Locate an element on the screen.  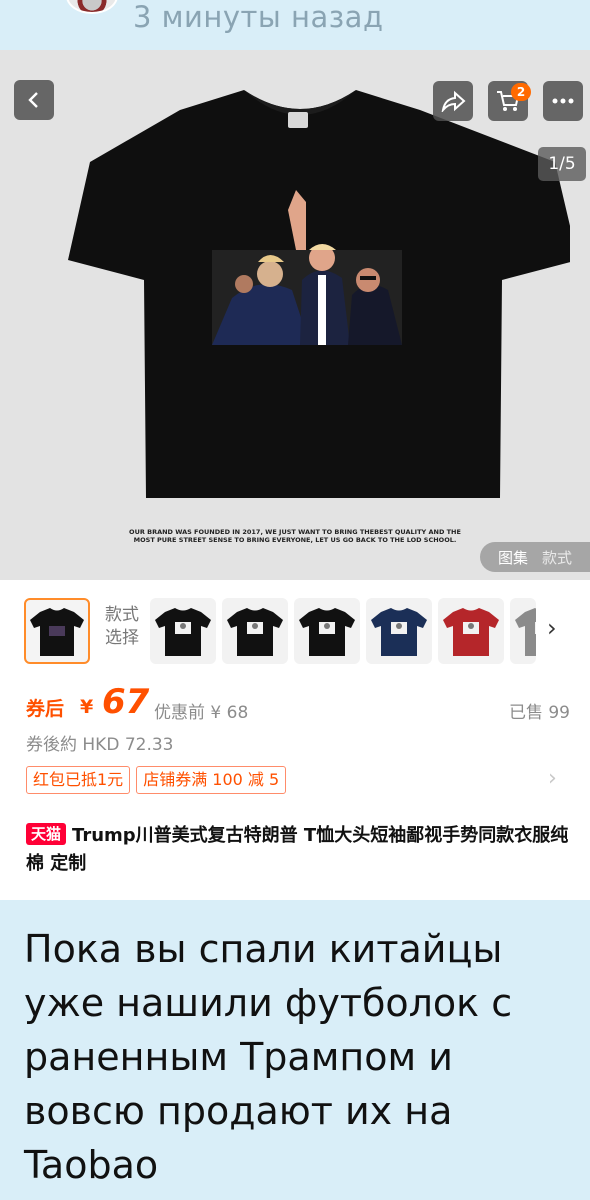
variant-label-line2: 选择 is located at coordinates (122, 638).